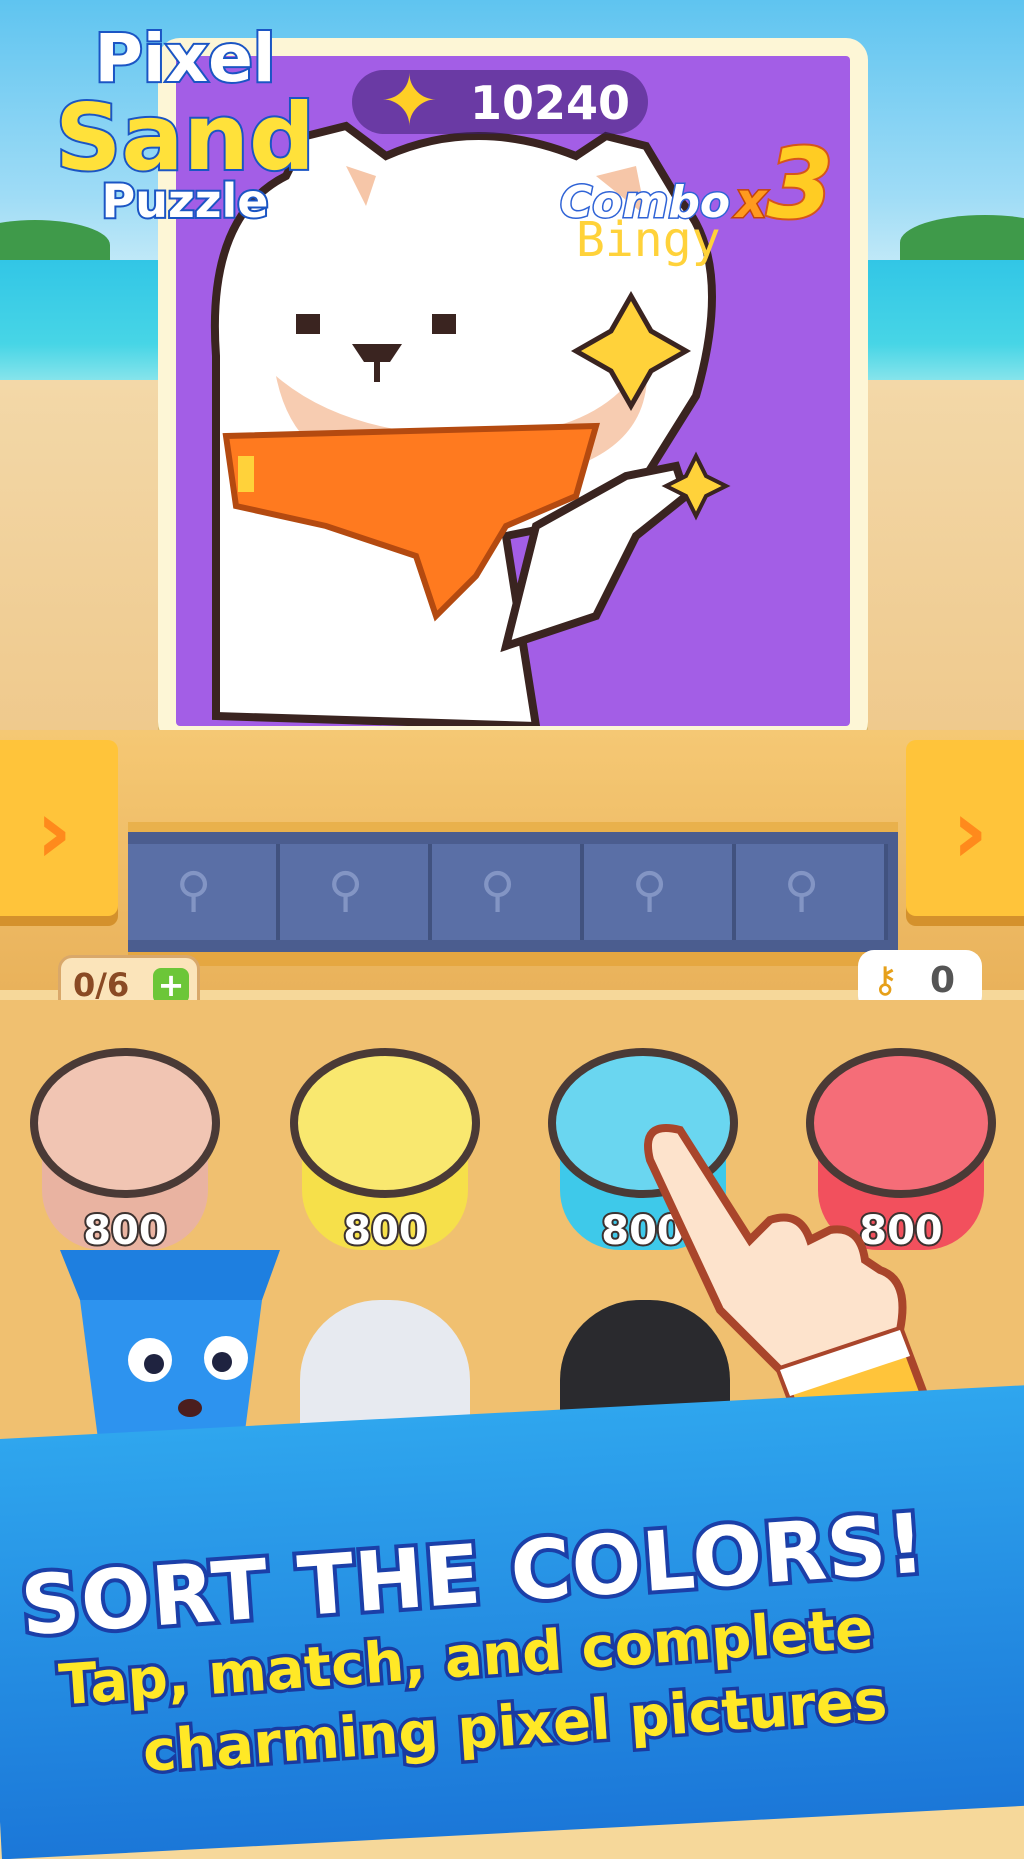 The width and height of the screenshot is (1024, 1859). Describe the element at coordinates (101, 985) in the screenshot. I see `moves-value: 0/6` at that location.